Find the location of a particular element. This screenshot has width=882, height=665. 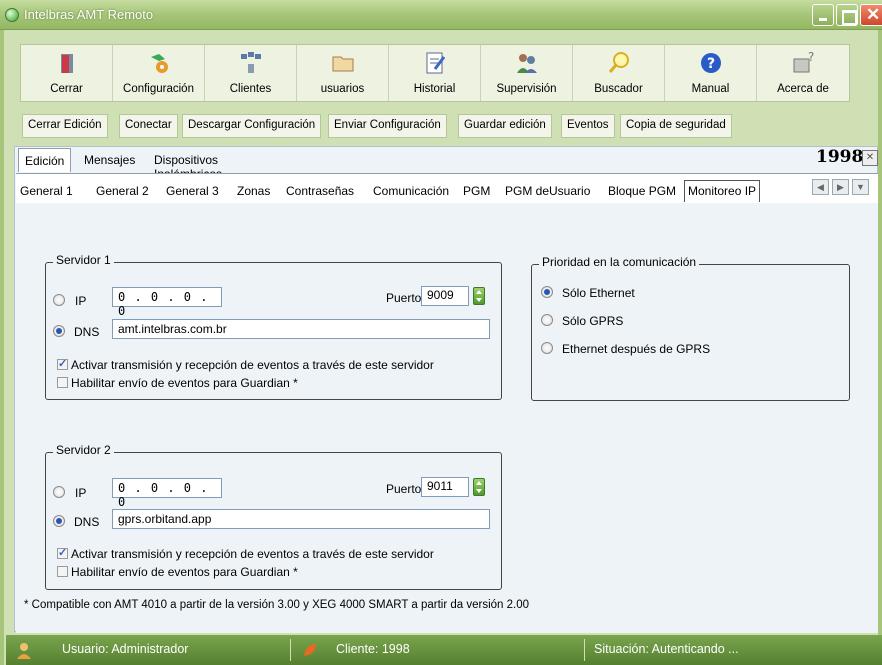

toolbar-historial-button: Historial is located at coordinates (435, 73).